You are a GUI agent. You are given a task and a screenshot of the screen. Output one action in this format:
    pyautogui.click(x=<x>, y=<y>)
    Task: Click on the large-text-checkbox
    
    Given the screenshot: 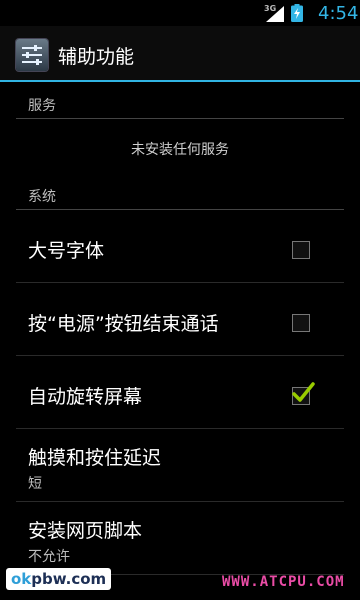 What is the action you would take?
    pyautogui.click(x=301, y=250)
    